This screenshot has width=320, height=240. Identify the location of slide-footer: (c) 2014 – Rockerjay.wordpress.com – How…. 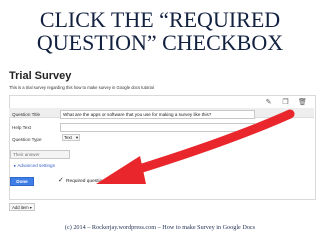
(160, 227).